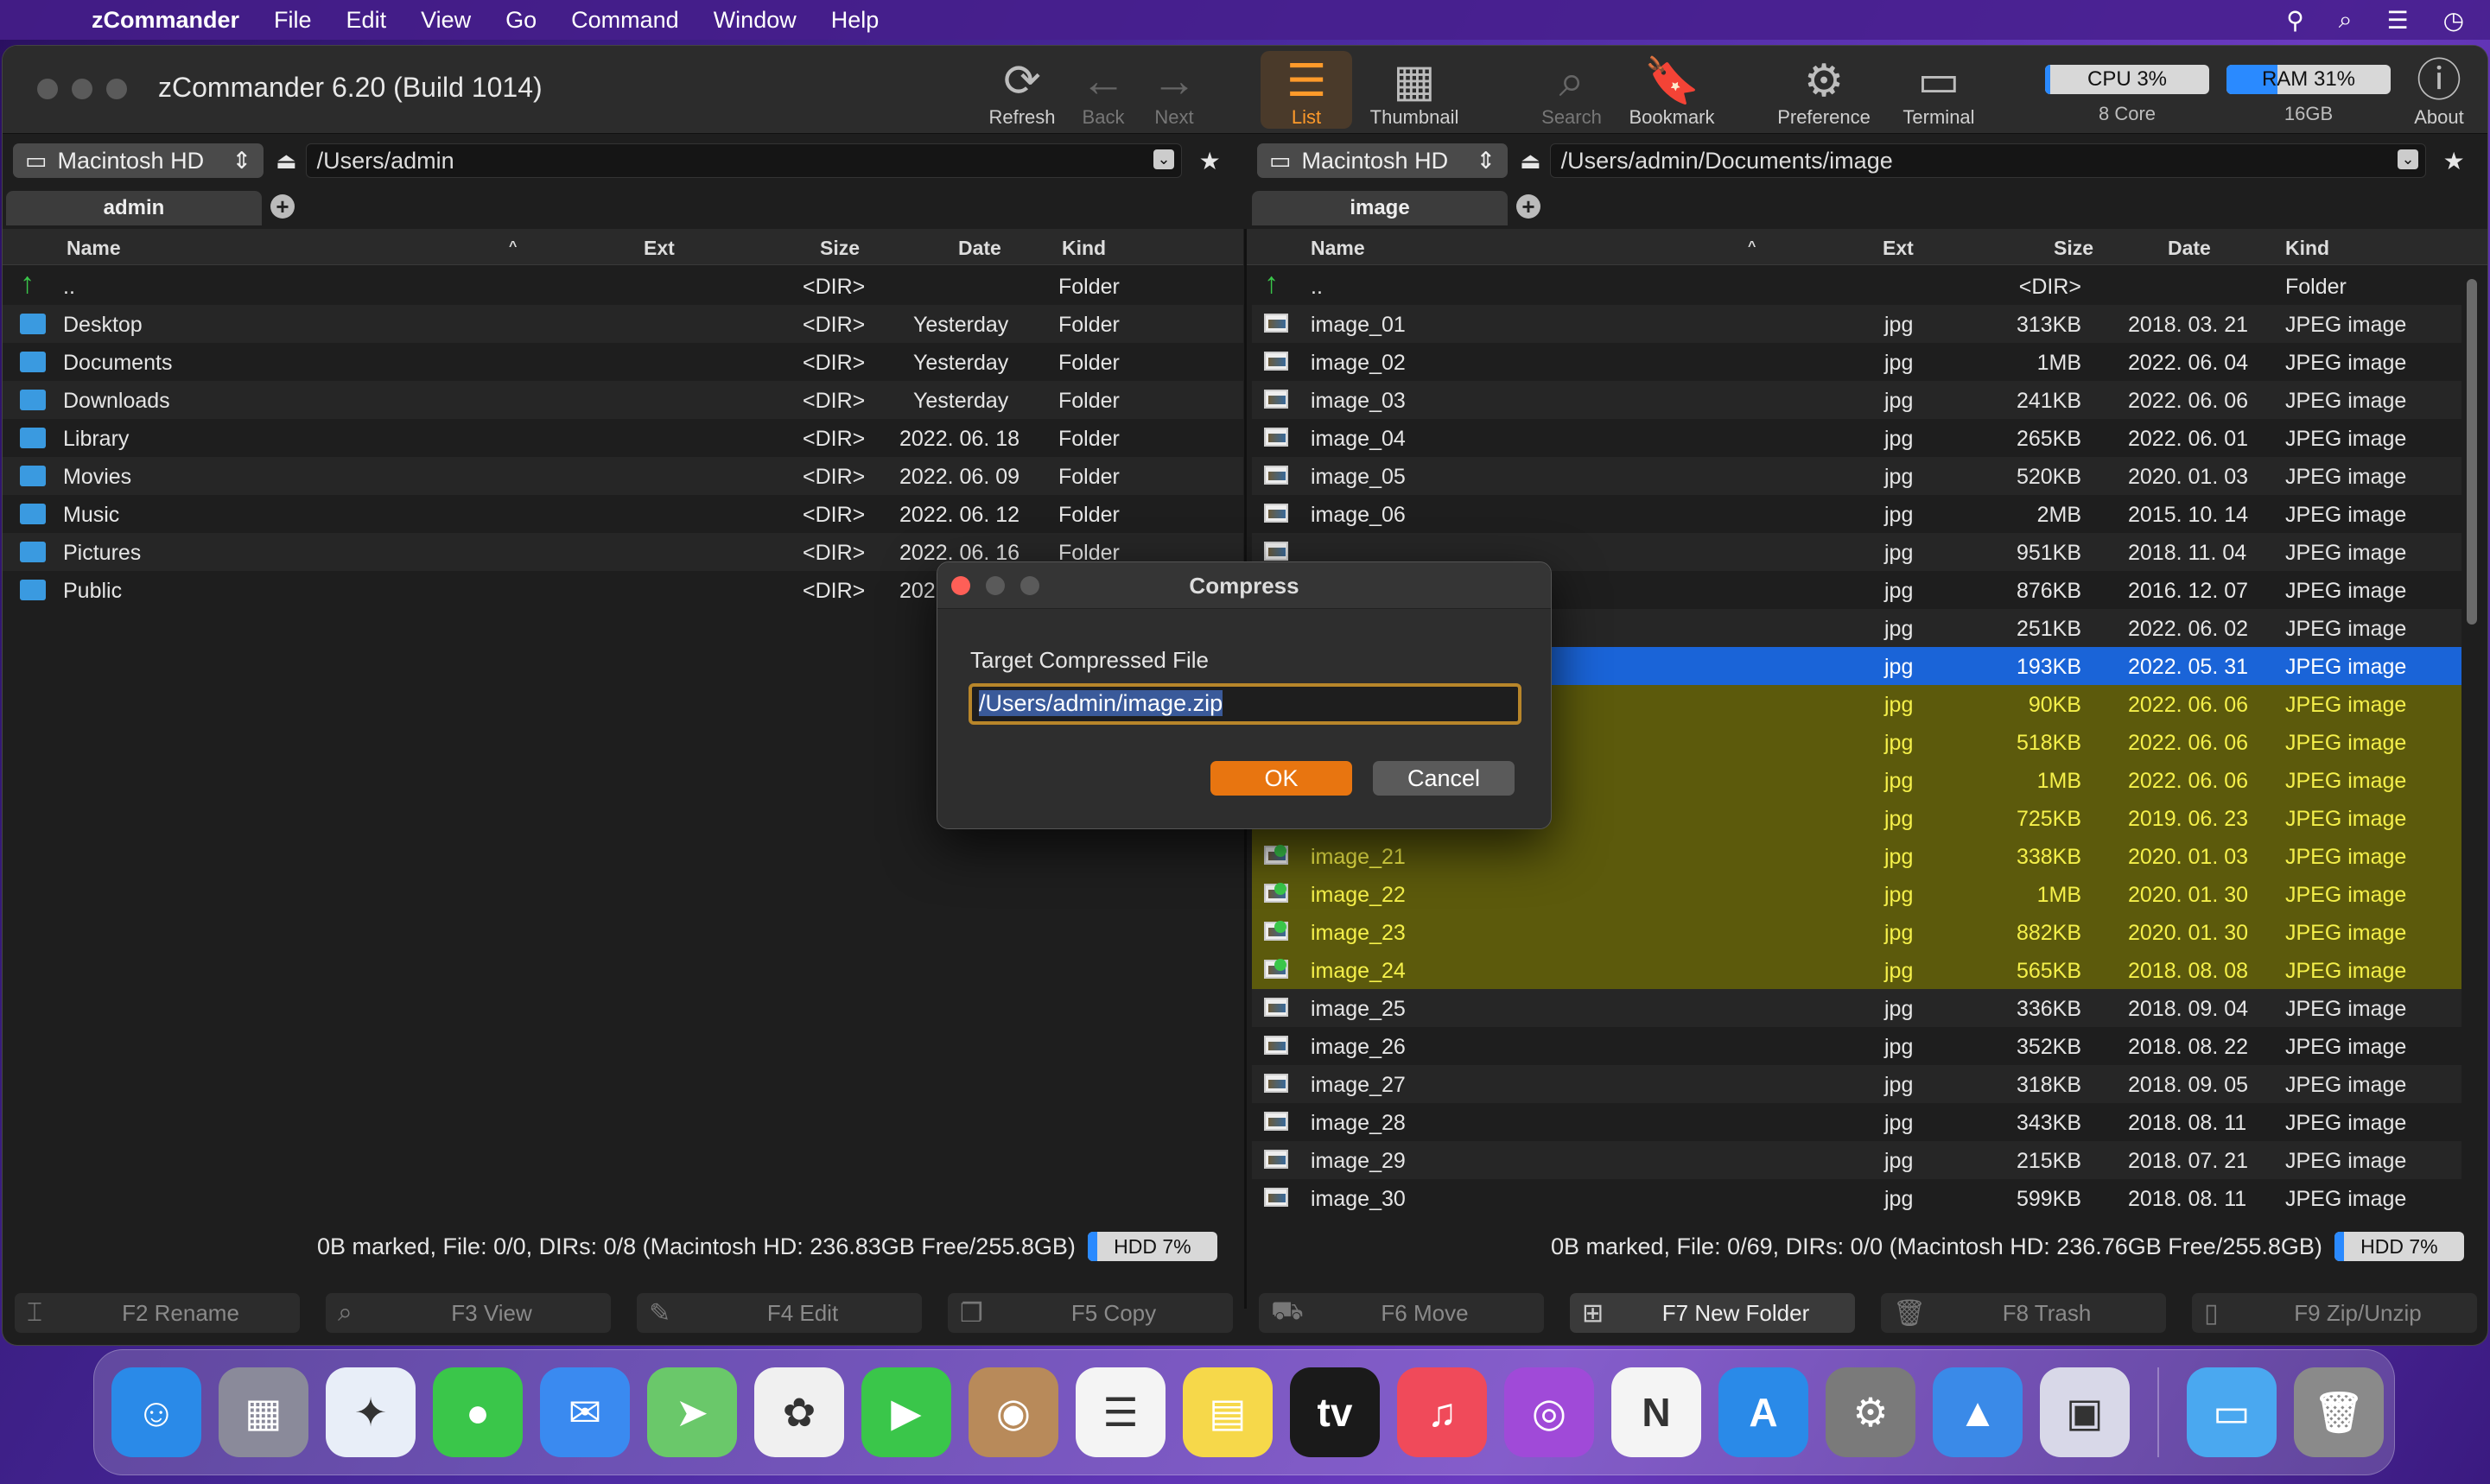 This screenshot has width=2490, height=1484. What do you see at coordinates (744, 160) in the screenshot?
I see `left-path-field: /Users/admin ⌄` at bounding box center [744, 160].